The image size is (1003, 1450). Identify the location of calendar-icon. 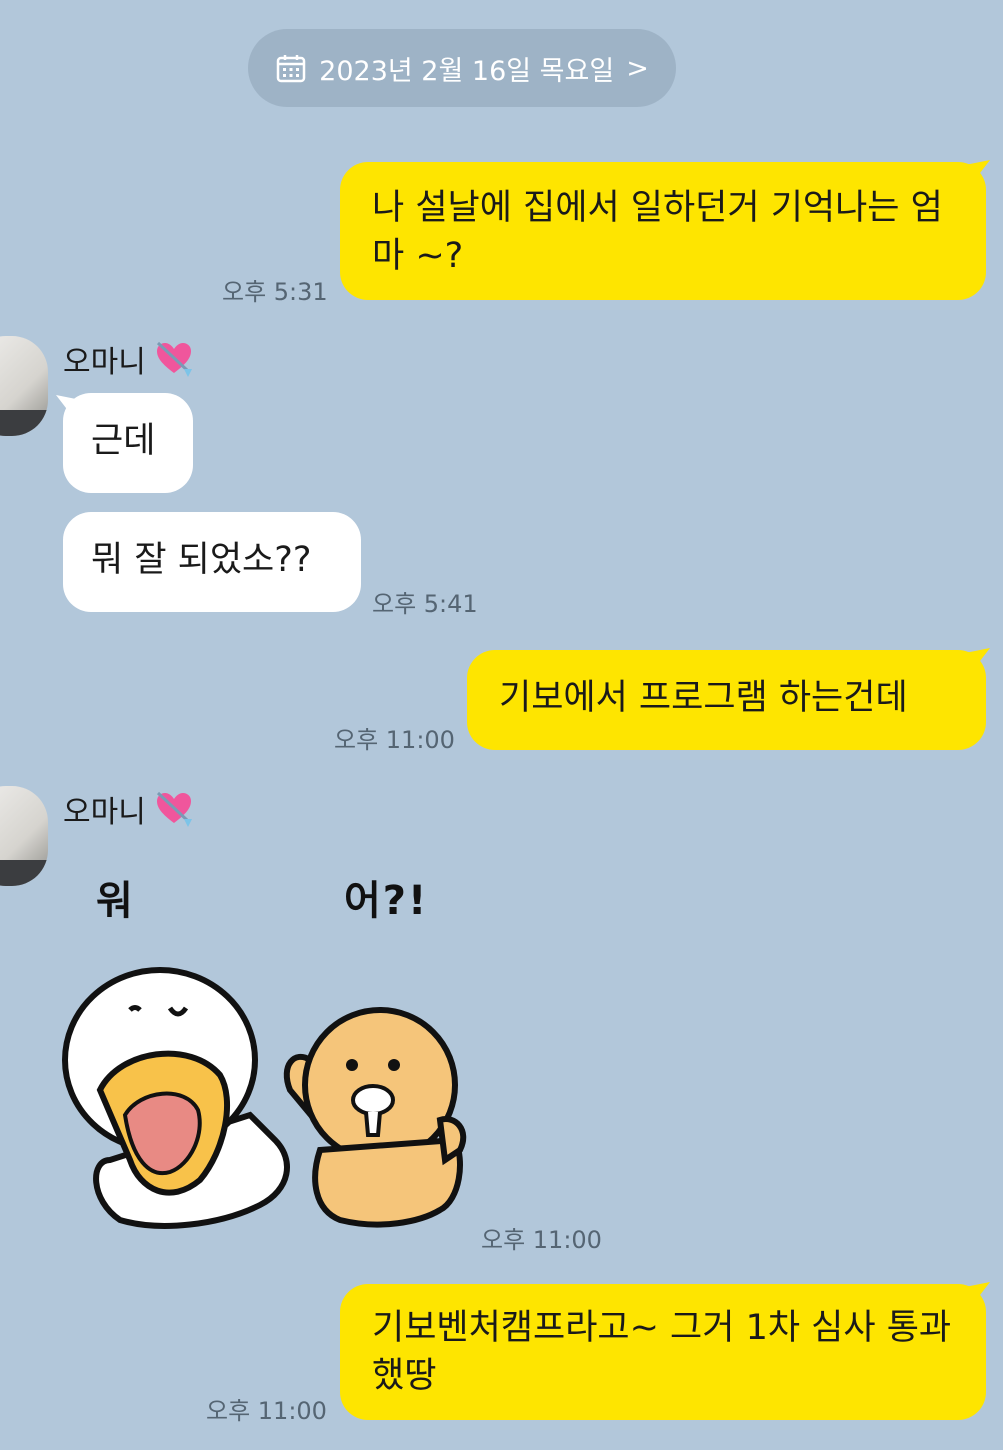
(291, 69).